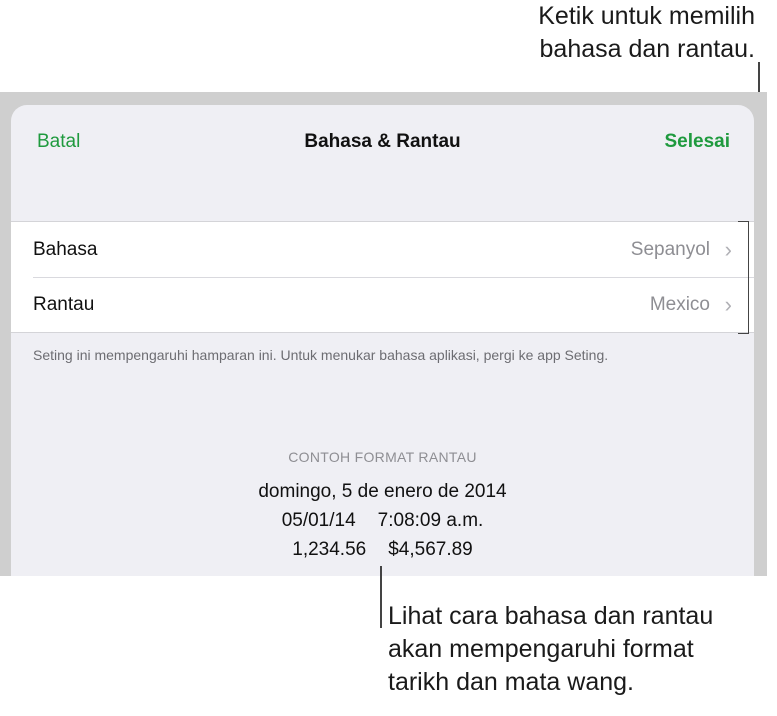 The width and height of the screenshot is (777, 716). What do you see at coordinates (382, 457) in the screenshot?
I see `sample-heading: CONTOH FORMAT RANTAU` at bounding box center [382, 457].